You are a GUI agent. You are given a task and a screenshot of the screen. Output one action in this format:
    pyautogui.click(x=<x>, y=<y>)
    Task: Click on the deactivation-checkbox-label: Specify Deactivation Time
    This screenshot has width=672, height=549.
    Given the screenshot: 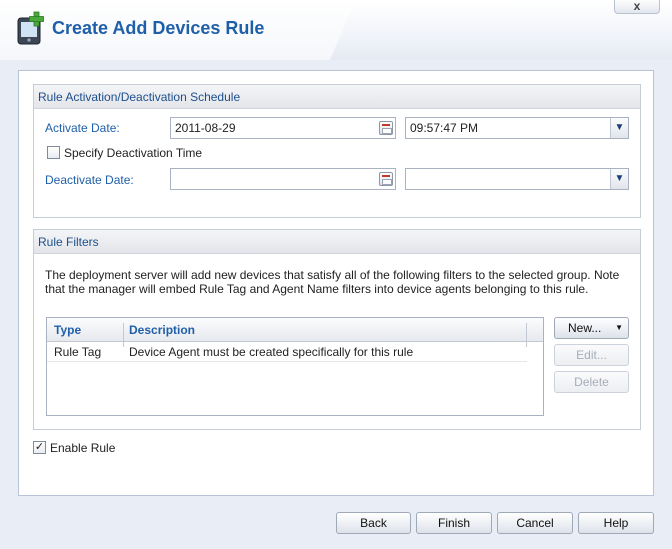 What is the action you would take?
    pyautogui.click(x=133, y=153)
    